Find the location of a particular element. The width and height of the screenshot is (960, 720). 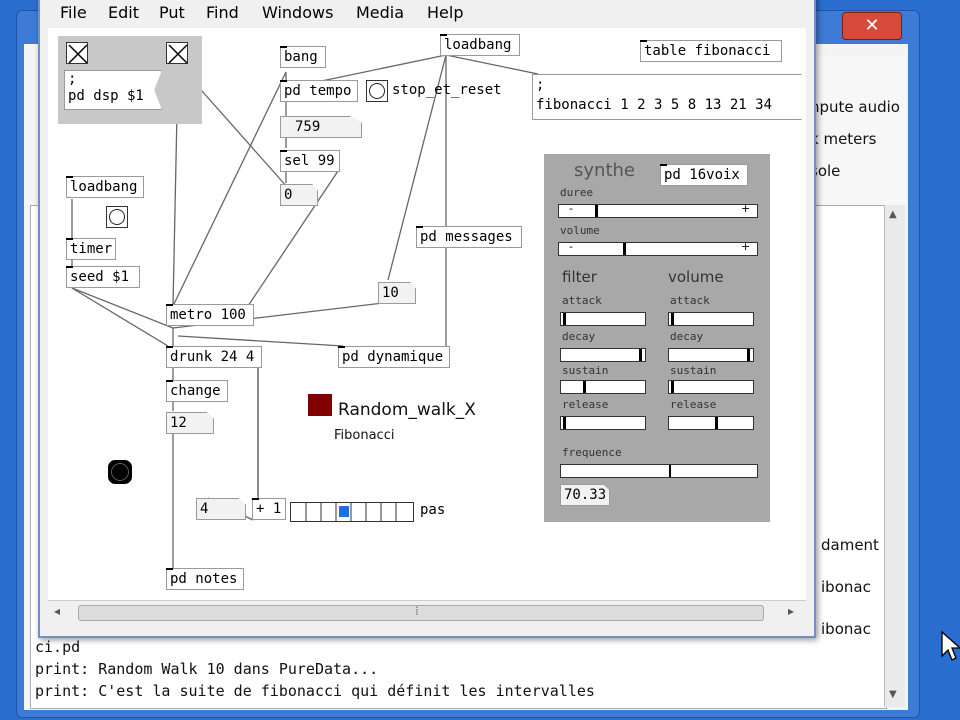

stop-bang is located at coordinates (377, 91).